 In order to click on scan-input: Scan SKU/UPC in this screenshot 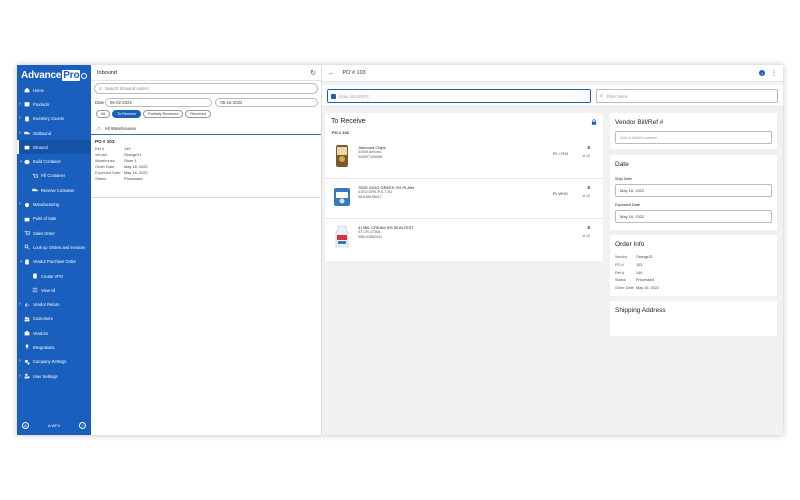, I will do `click(459, 96)`.